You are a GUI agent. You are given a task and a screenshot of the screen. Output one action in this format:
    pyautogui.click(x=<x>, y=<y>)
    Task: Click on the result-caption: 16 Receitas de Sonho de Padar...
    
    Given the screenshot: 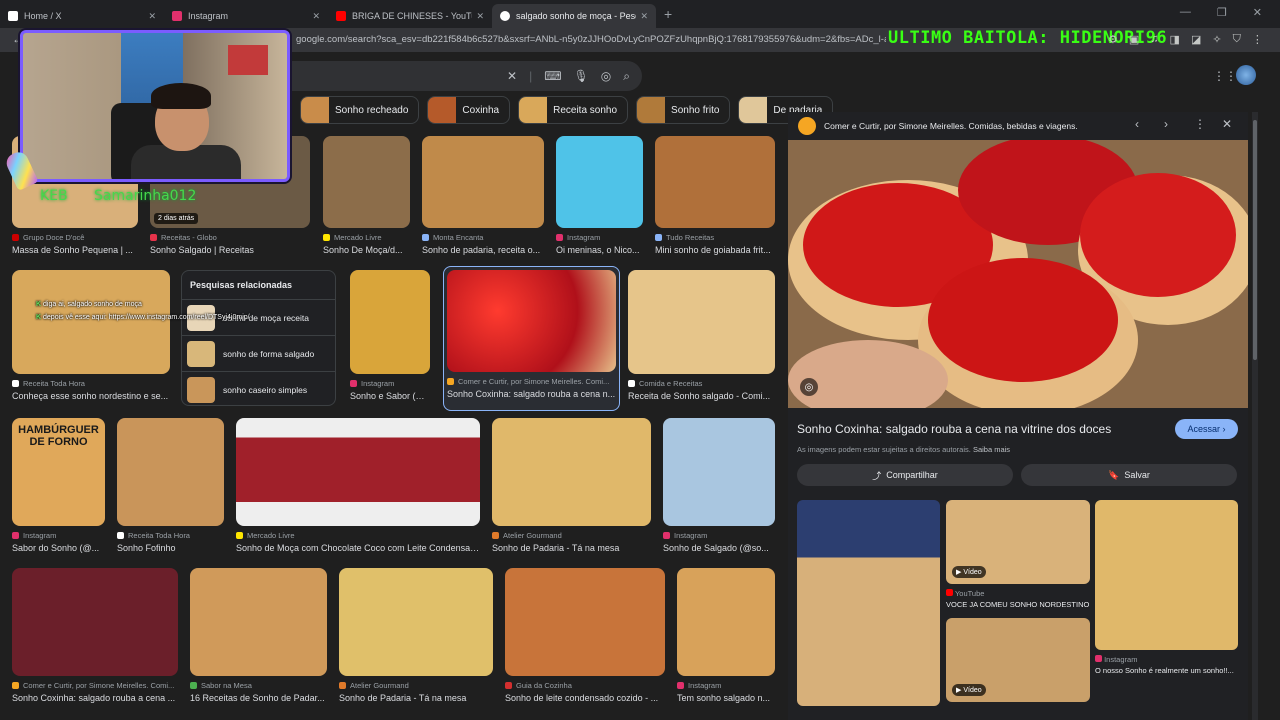 What is the action you would take?
    pyautogui.click(x=258, y=698)
    